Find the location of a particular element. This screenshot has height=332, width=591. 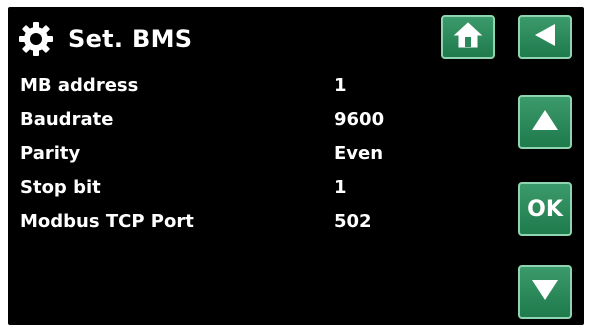

down-arrow-icon is located at coordinates (545, 292).